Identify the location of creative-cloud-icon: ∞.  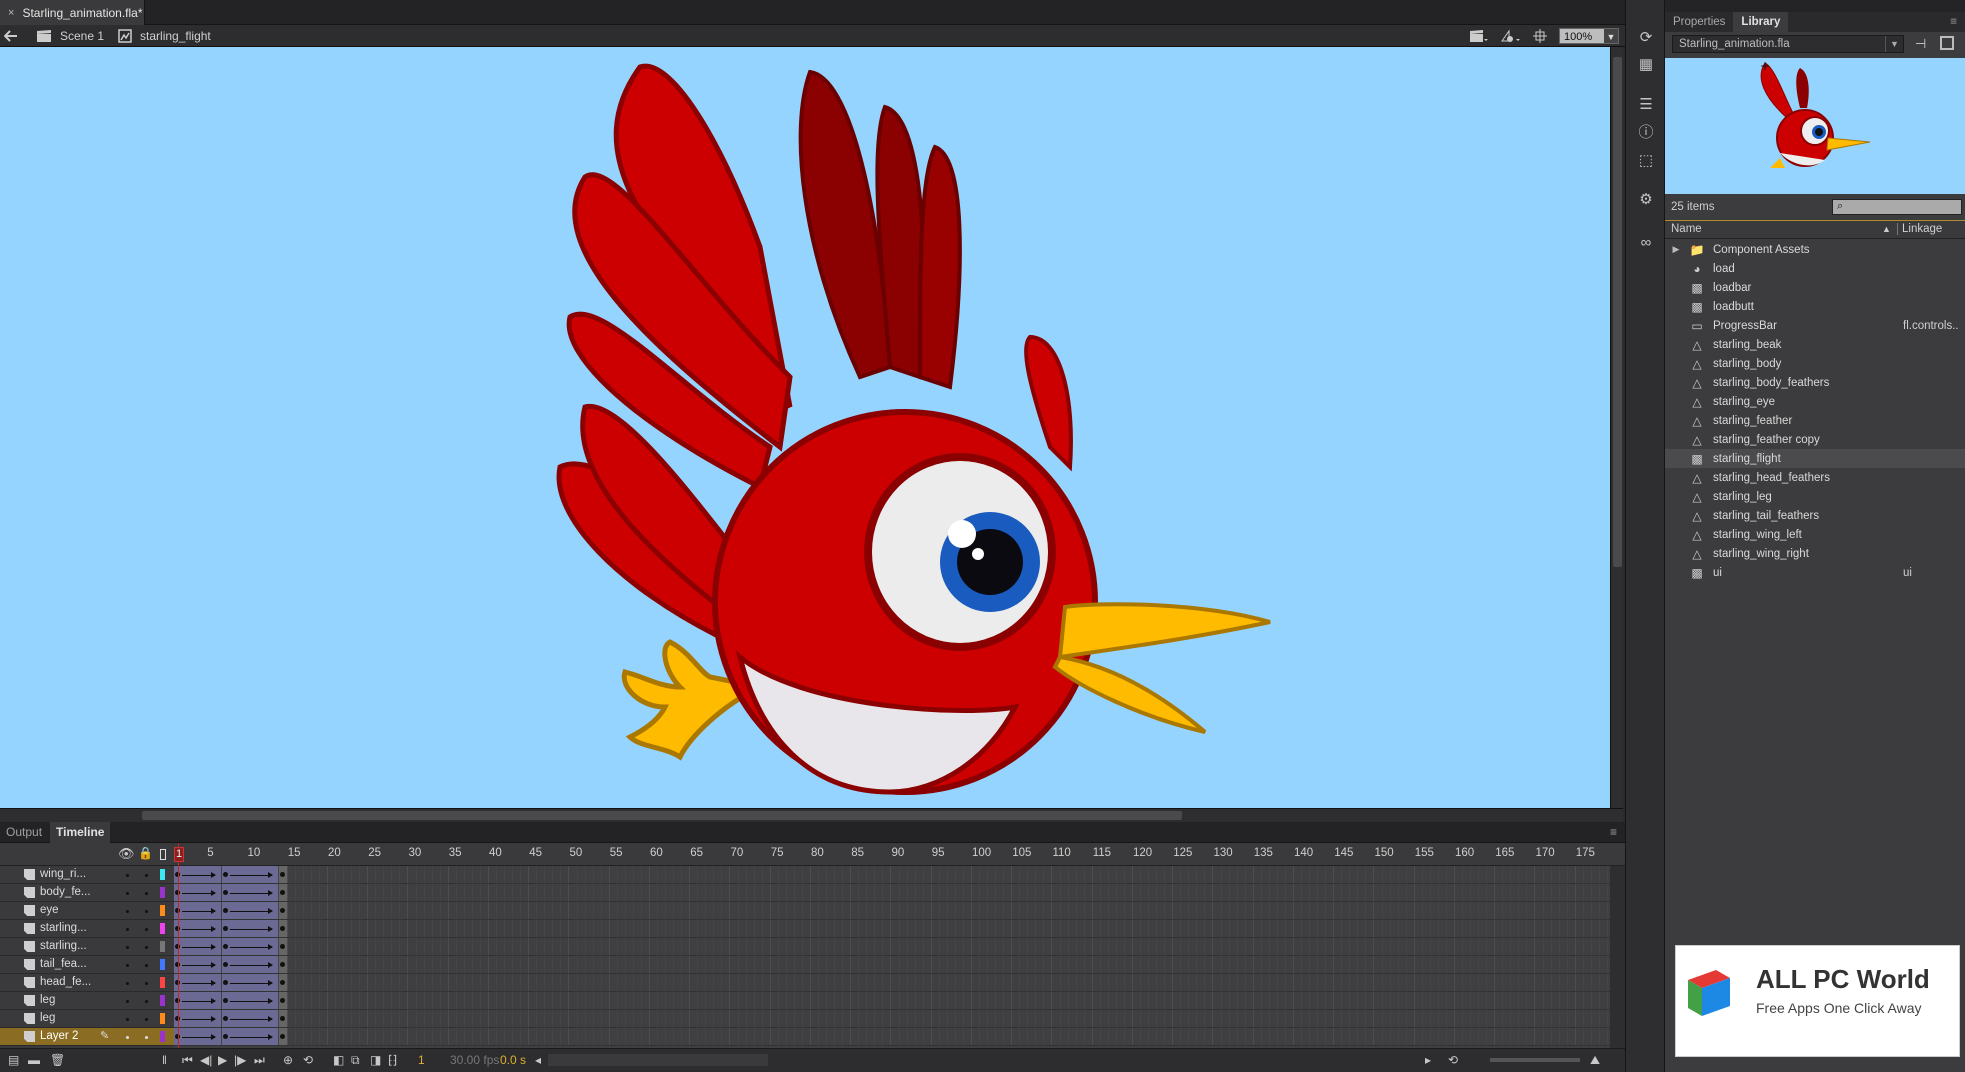
(1646, 243).